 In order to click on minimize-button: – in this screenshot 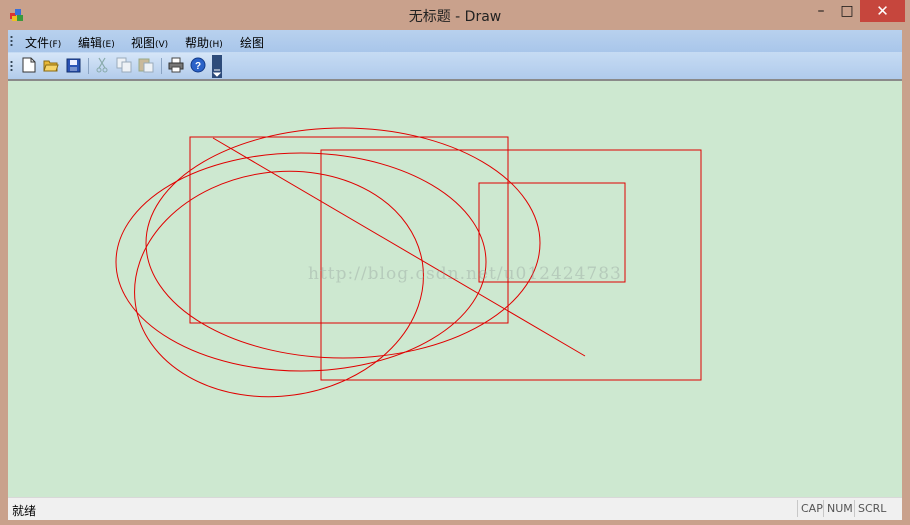, I will do `click(821, 11)`.